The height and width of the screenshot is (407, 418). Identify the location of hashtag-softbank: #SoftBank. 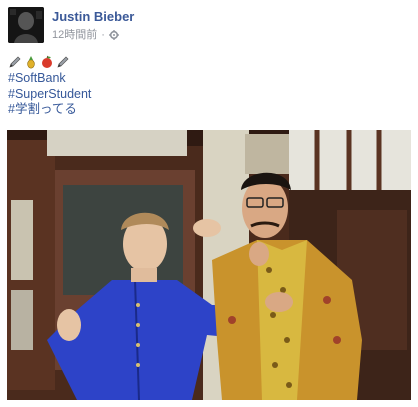
(49, 79).